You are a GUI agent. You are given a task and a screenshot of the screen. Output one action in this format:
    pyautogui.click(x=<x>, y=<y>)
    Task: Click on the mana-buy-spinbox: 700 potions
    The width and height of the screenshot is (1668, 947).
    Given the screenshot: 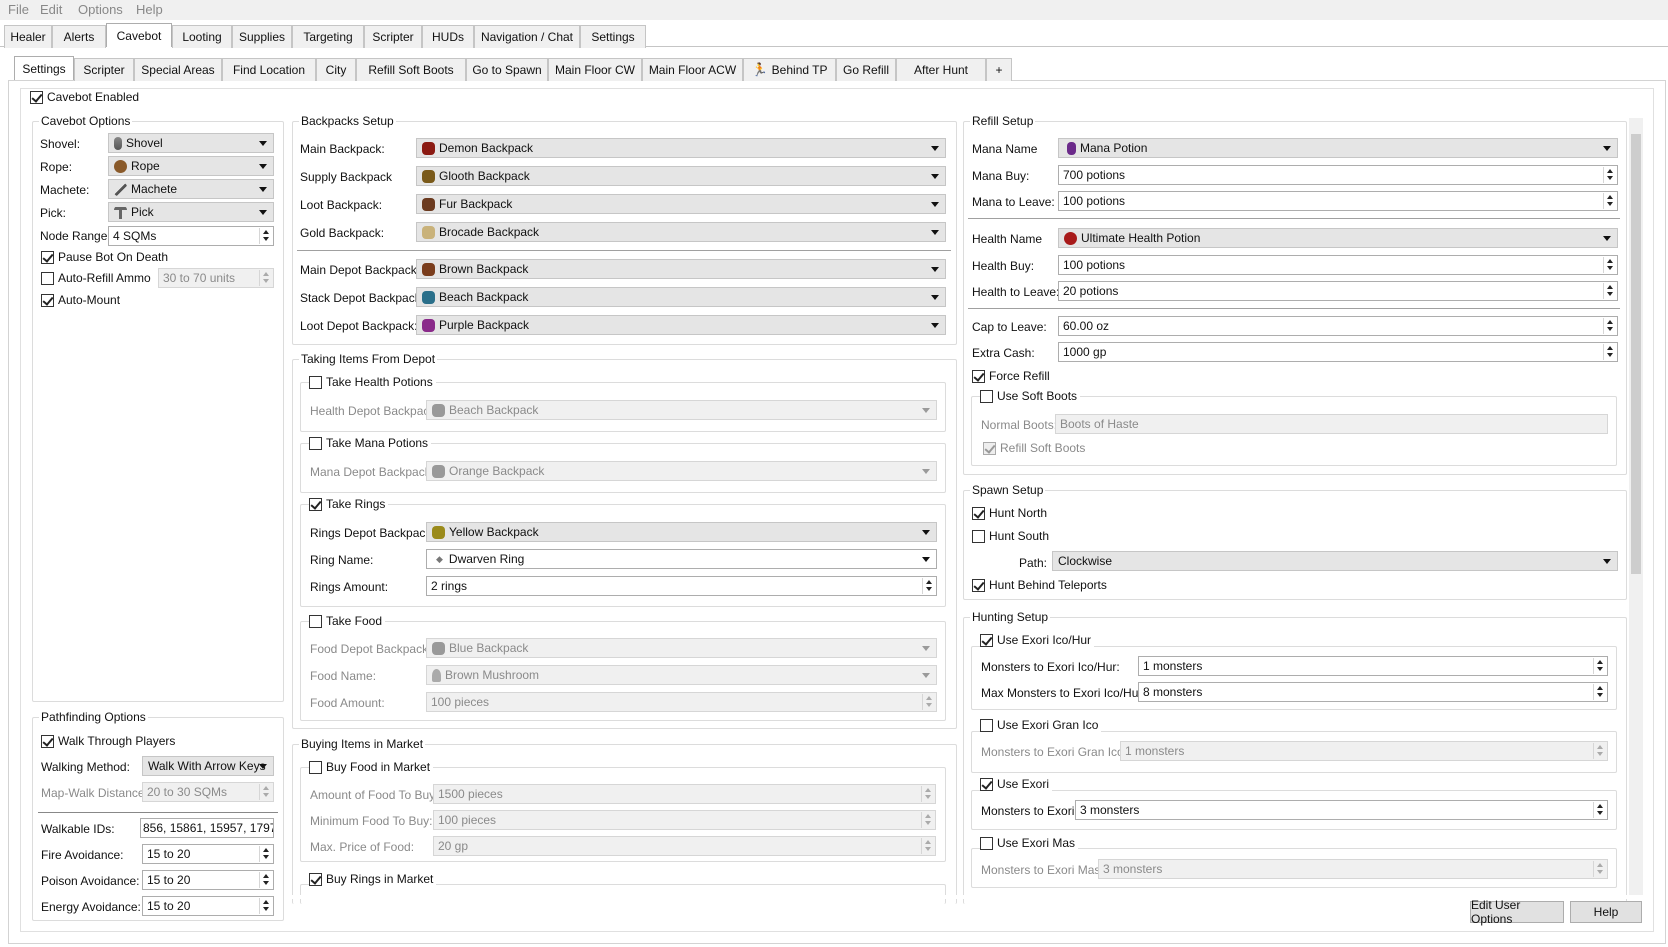 What is the action you would take?
    pyautogui.click(x=1338, y=175)
    